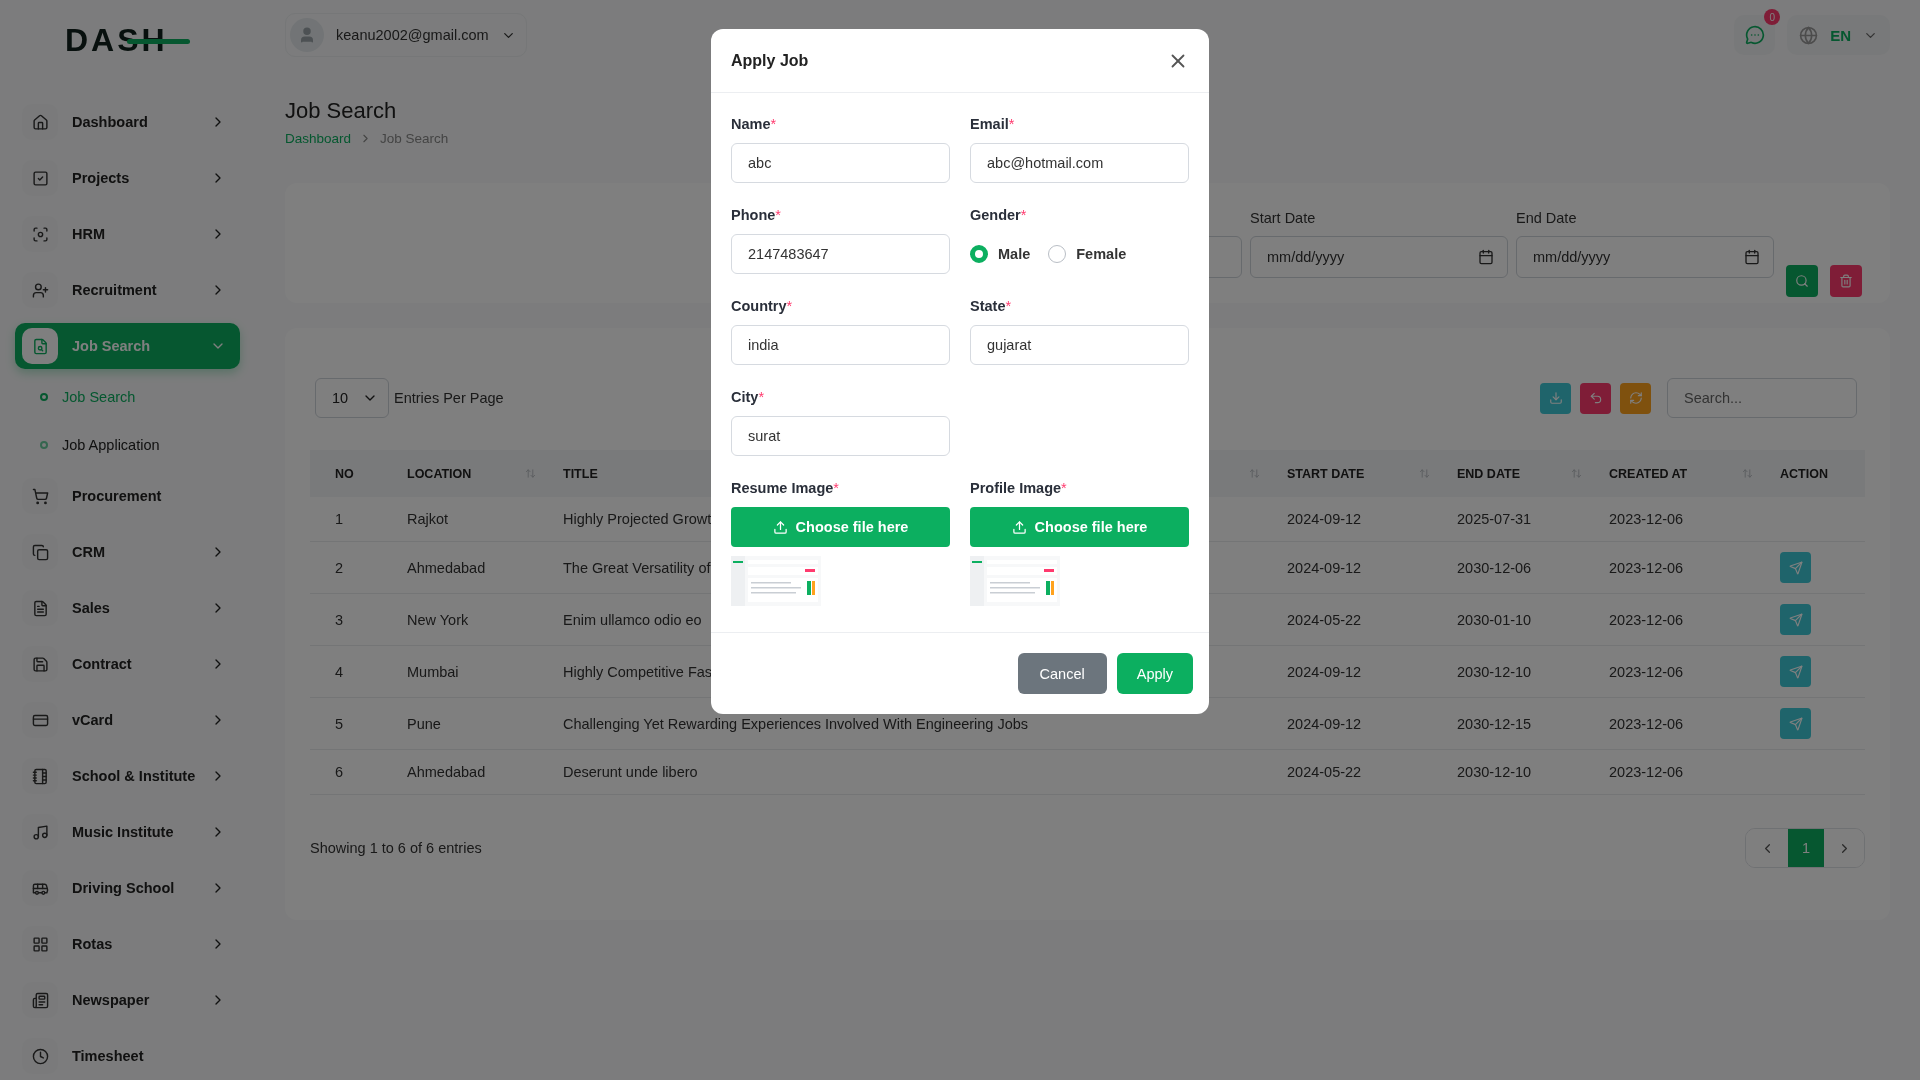 This screenshot has width=1920, height=1080. I want to click on table-cell: 3, so click(339, 619).